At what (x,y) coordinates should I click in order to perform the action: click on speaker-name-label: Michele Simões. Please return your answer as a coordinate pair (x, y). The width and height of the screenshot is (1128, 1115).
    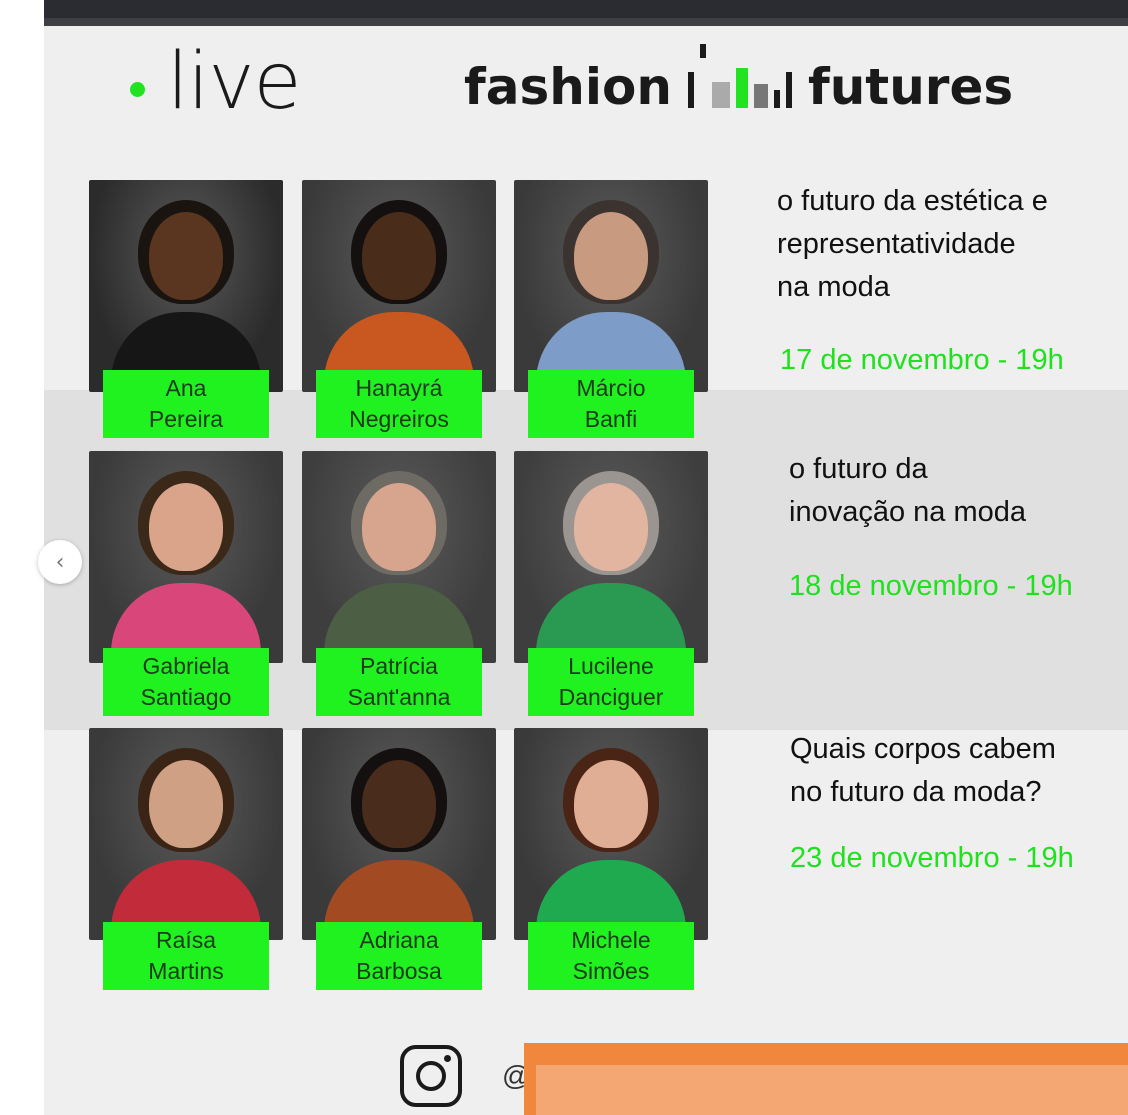
    Looking at the image, I should click on (611, 956).